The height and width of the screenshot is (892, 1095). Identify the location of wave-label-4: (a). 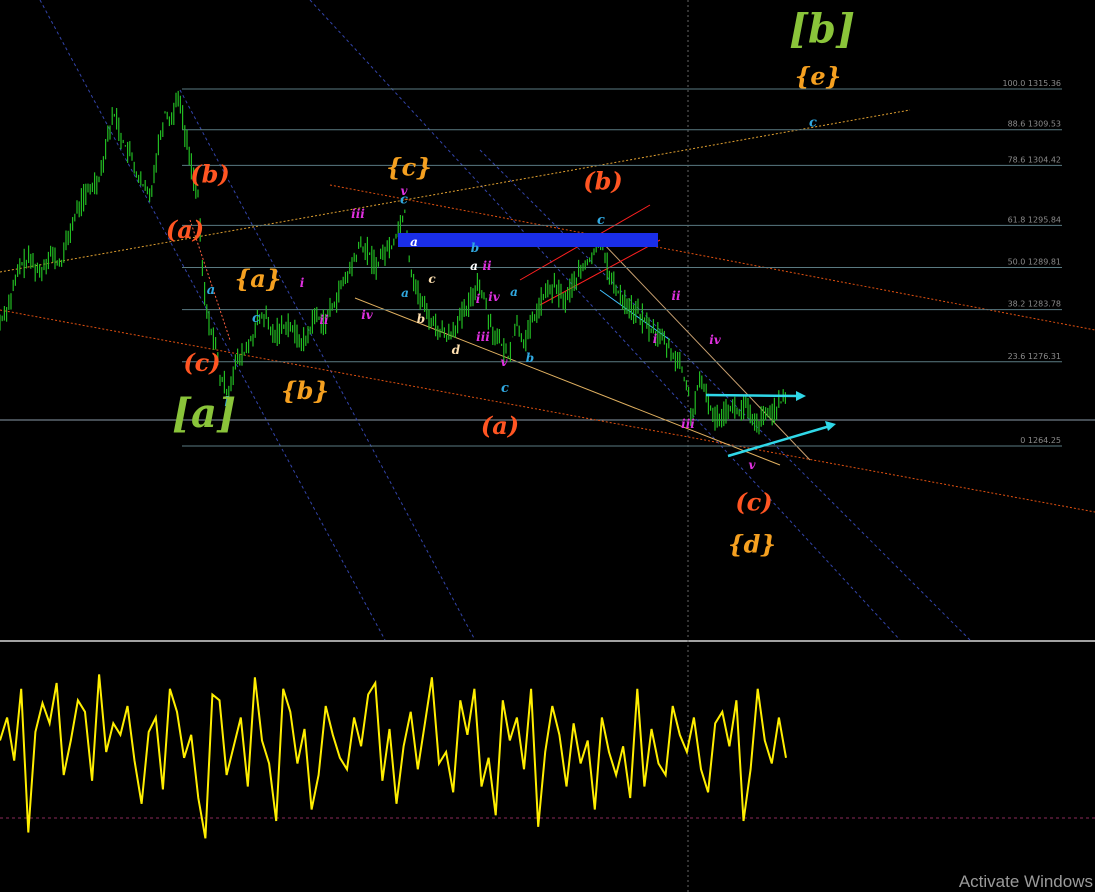
(185, 229).